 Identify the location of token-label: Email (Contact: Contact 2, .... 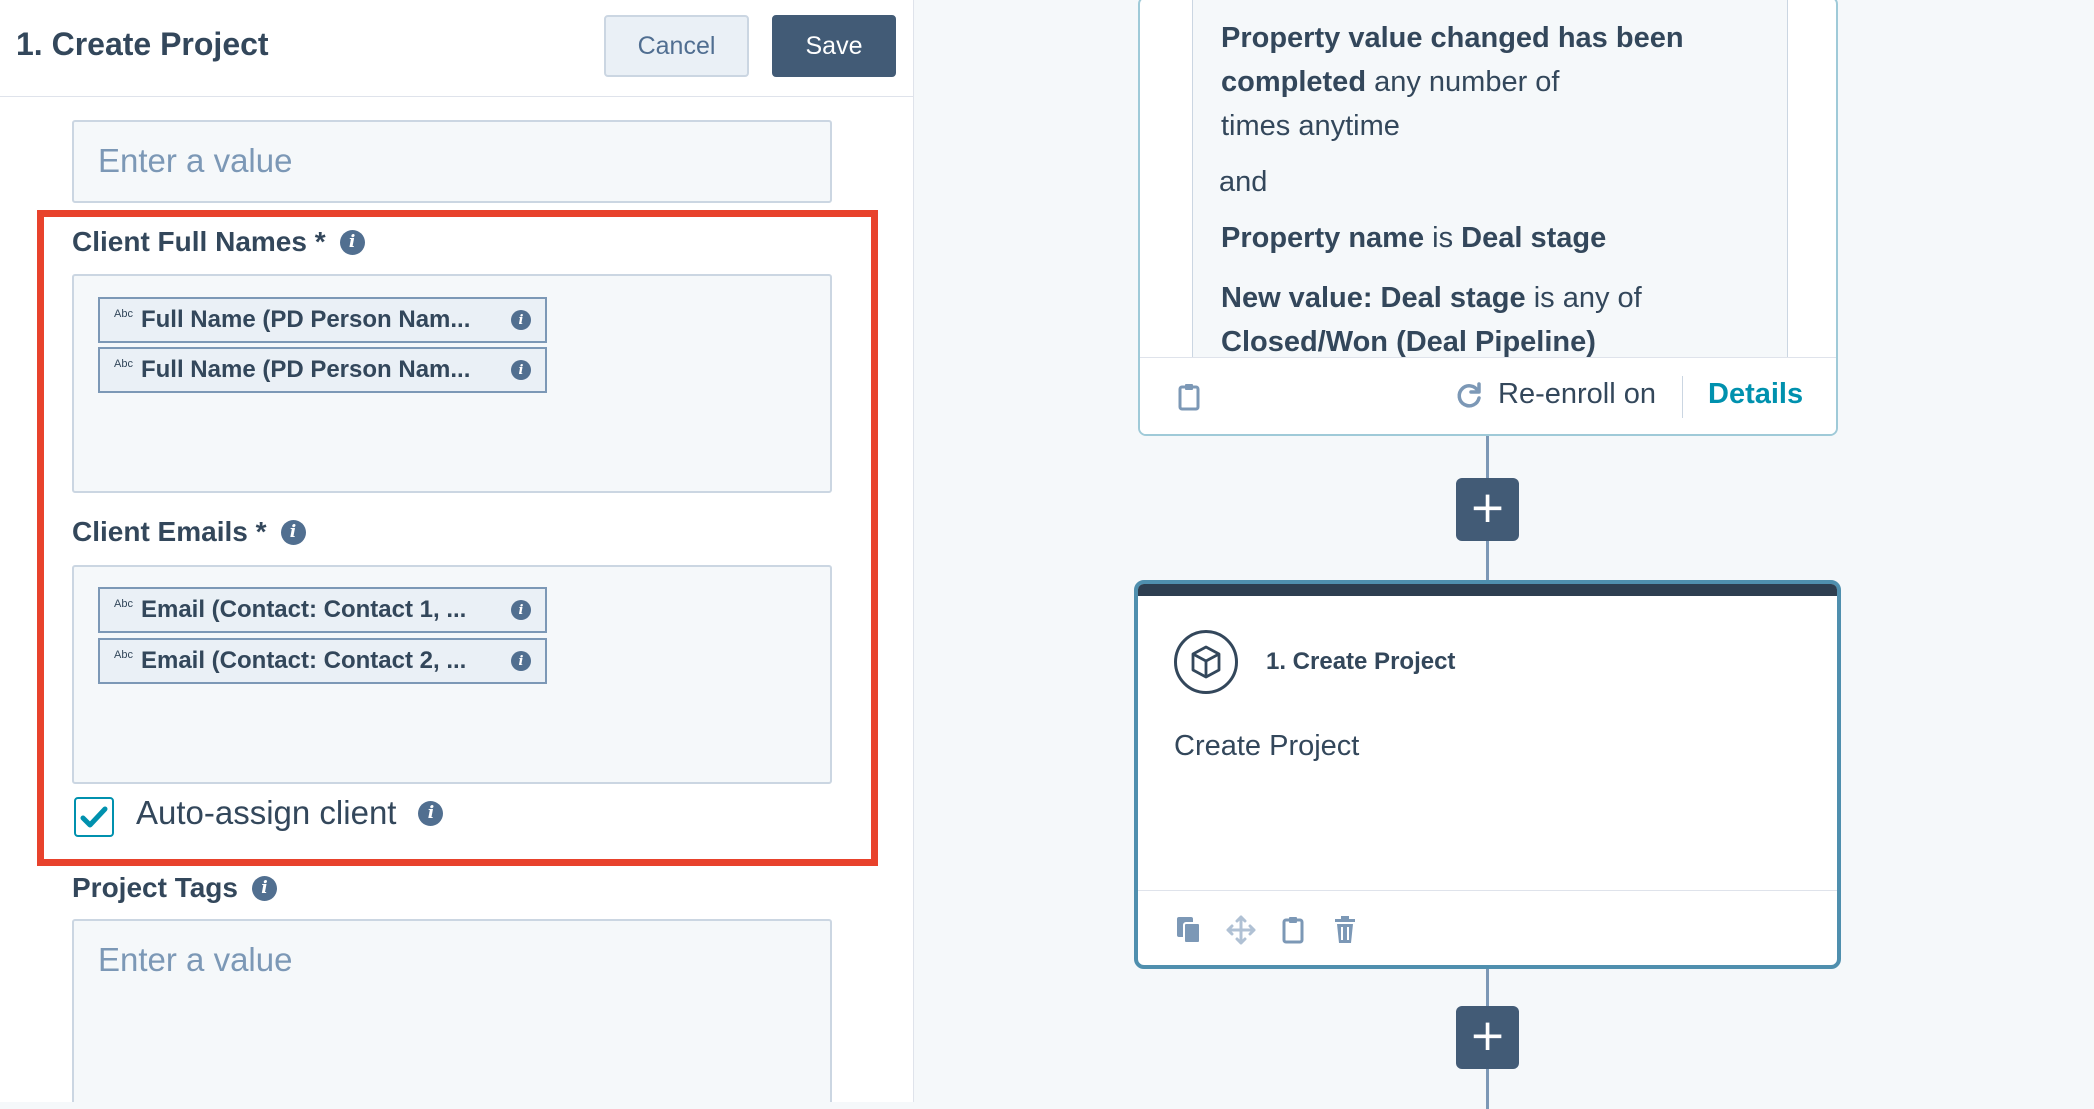
(303, 660).